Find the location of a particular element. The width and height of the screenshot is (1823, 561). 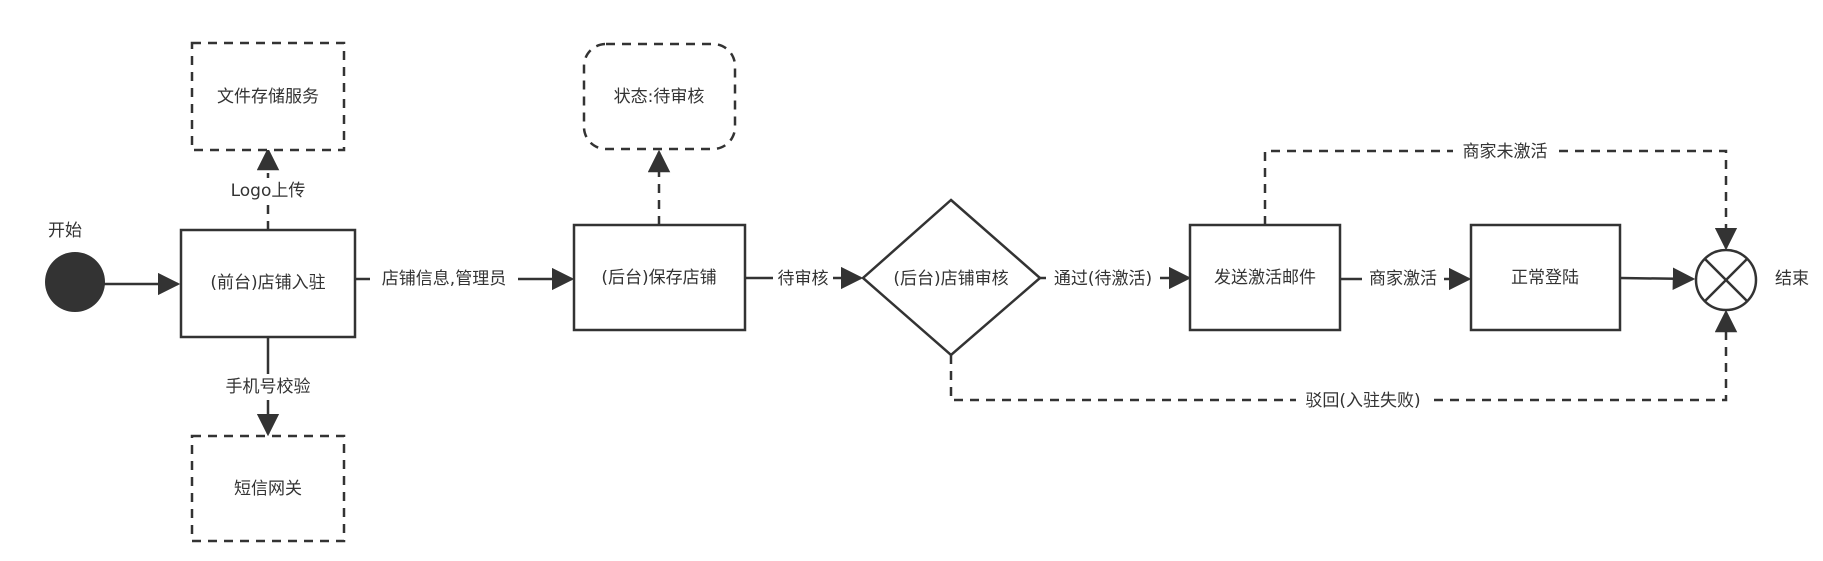

edge-login-to-end is located at coordinates (1657, 278).